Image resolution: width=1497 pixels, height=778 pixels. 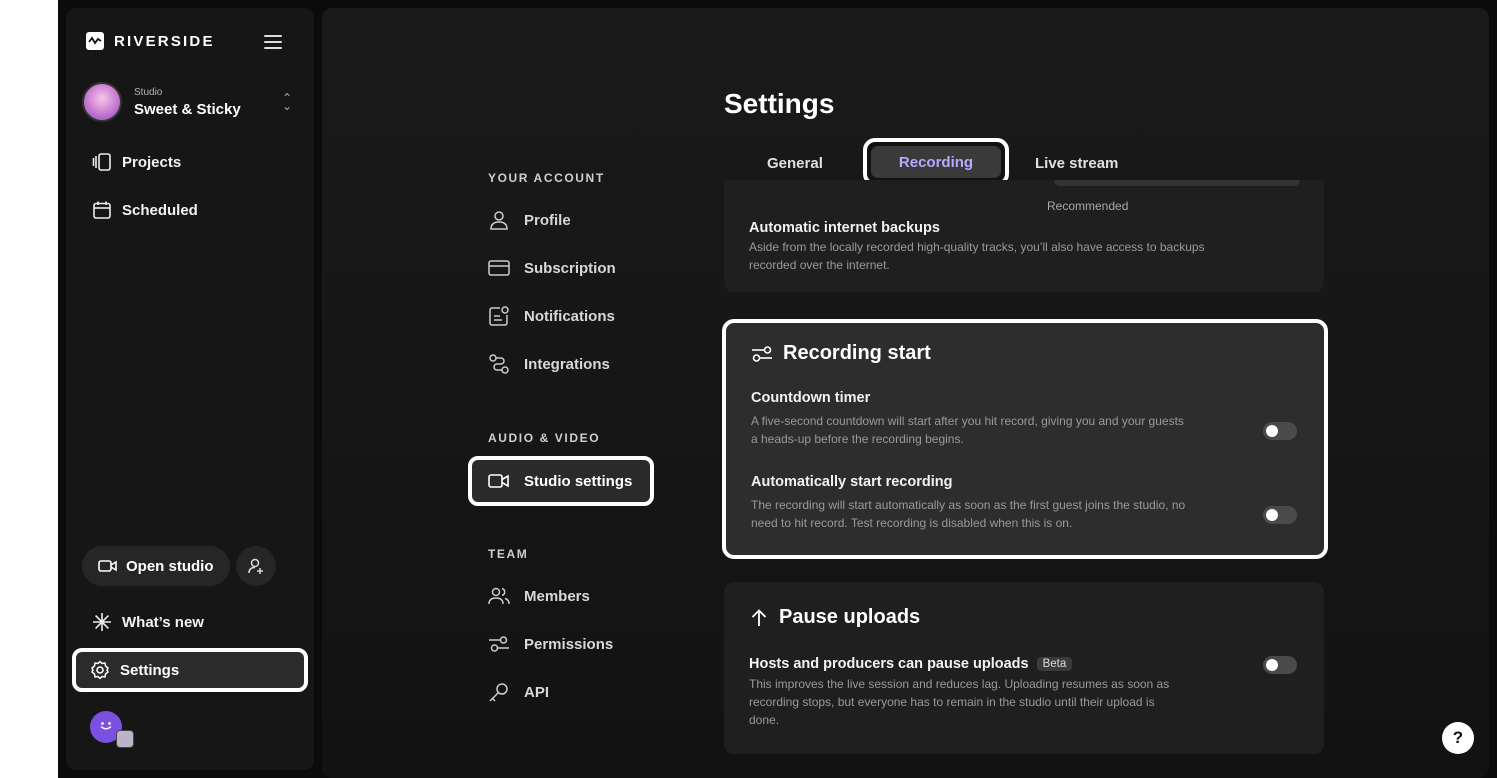 What do you see at coordinates (106, 726) in the screenshot?
I see `smiley-icon` at bounding box center [106, 726].